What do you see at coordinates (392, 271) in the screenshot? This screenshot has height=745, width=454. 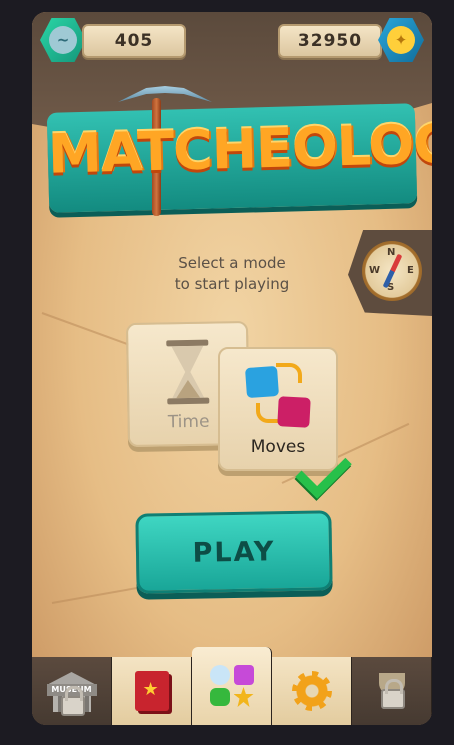 I see `compass-icon: N S W E` at bounding box center [392, 271].